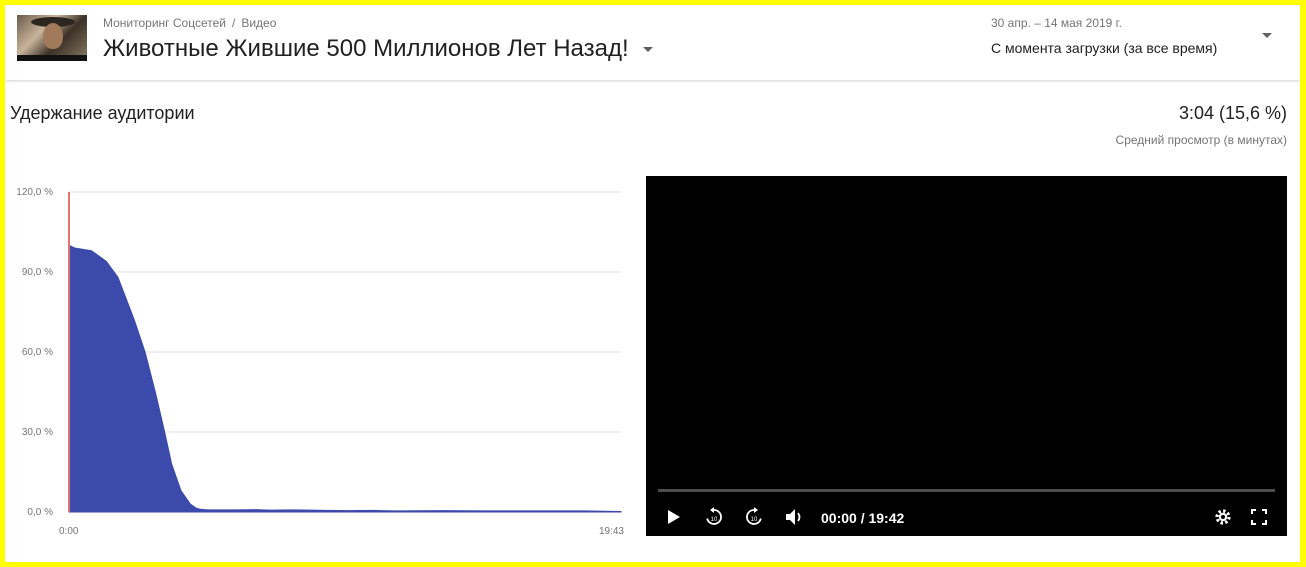 Image resolution: width=1306 pixels, height=567 pixels. I want to click on thumbnail-face, so click(53, 36).